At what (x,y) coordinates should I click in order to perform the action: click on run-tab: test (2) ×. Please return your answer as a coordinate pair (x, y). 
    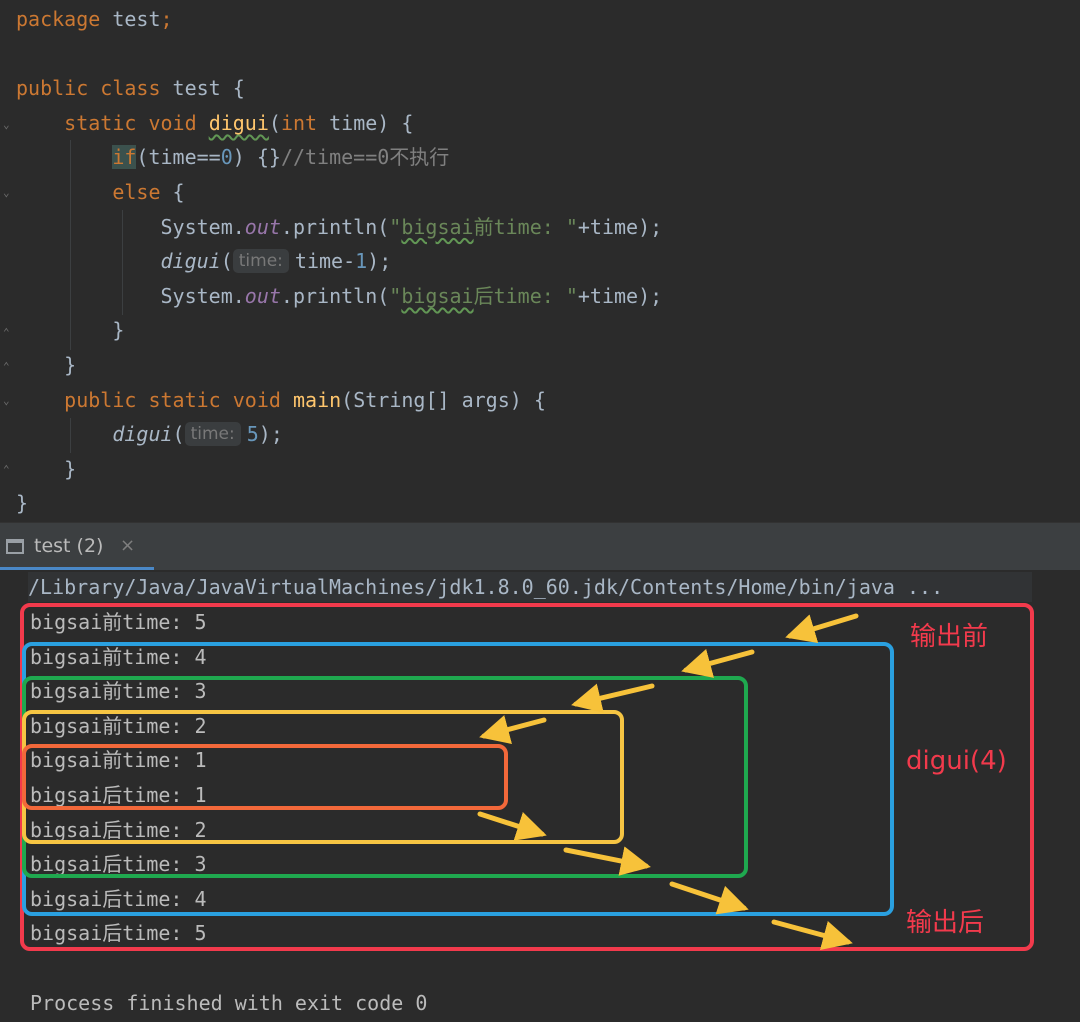
    Looking at the image, I should click on (77, 547).